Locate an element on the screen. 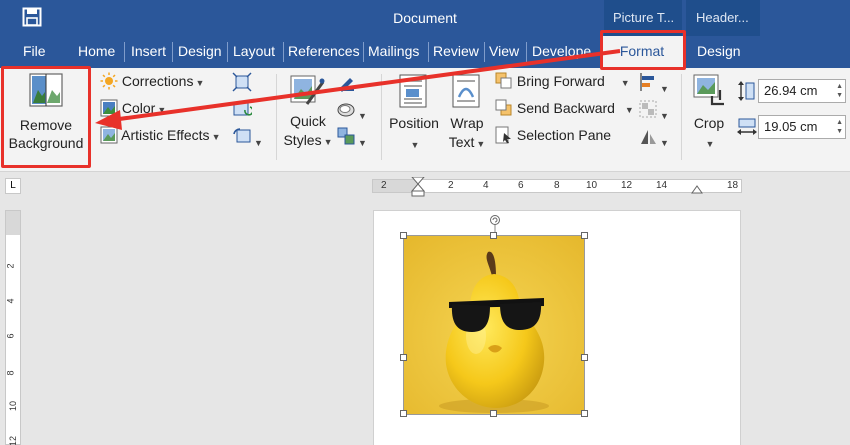  wrap-text-button: Wrap Text ▼ is located at coordinates (467, 111).